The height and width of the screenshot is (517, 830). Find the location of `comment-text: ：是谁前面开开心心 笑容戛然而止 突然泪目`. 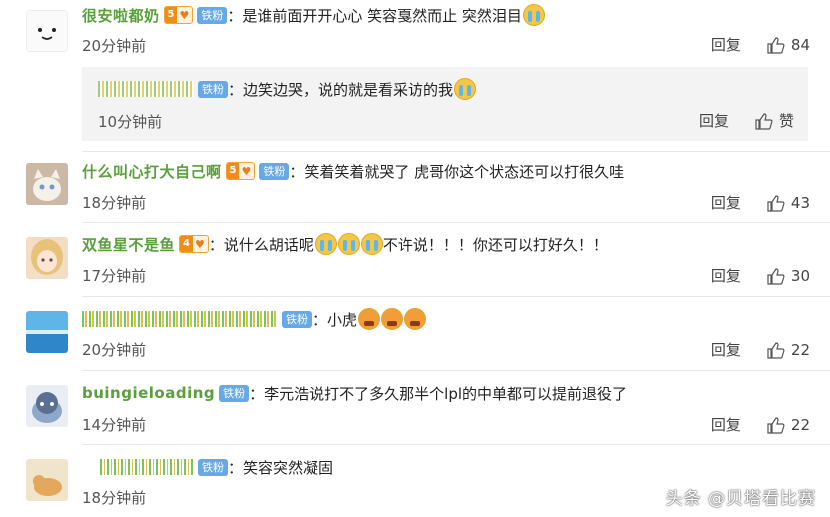

comment-text: ：是谁前面开开心心 笑容戛然而止 突然泪目 is located at coordinates (374, 15).